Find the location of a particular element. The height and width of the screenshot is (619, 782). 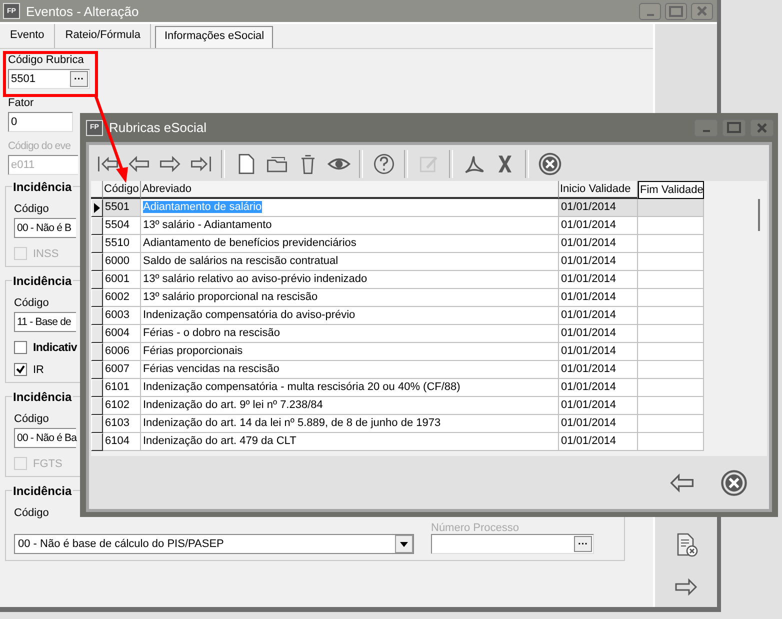

field-label: Código Rubrica is located at coordinates (46, 61).